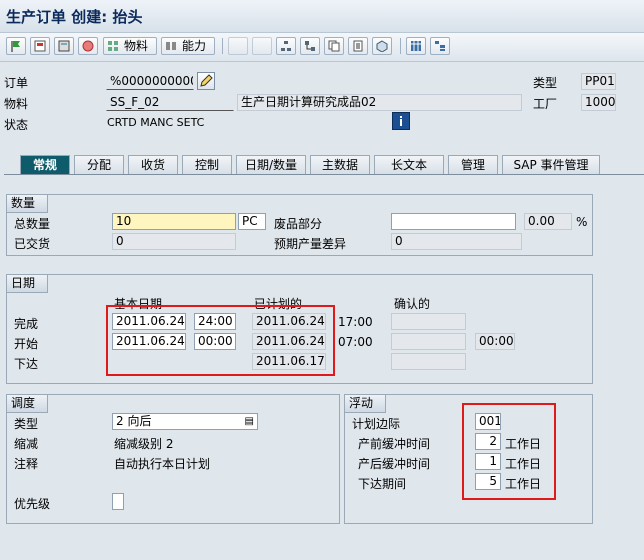 Image resolution: width=644 pixels, height=560 pixels. I want to click on sm-key-label: 计划边际, so click(376, 424).